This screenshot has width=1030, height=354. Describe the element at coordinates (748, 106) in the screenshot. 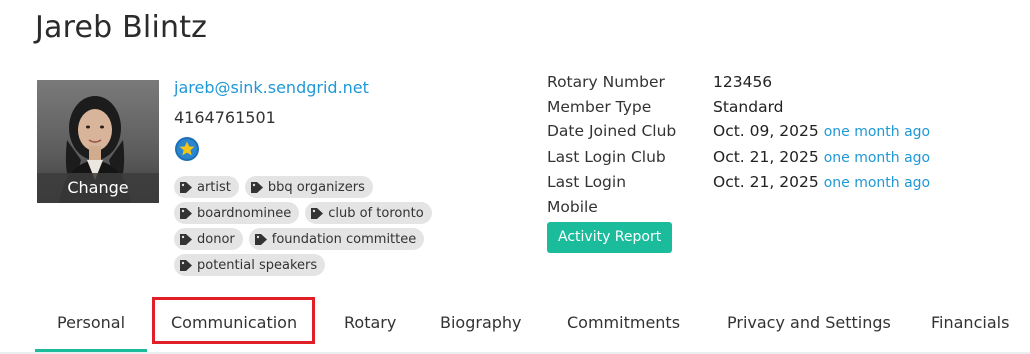

I see `member-type-value: Standard` at that location.